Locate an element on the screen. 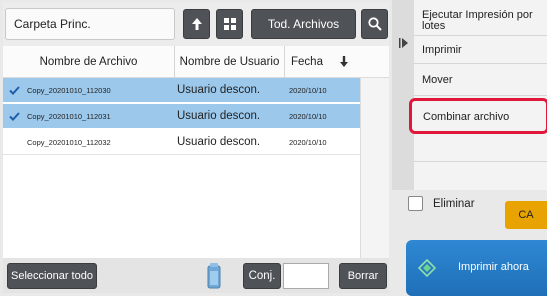 The width and height of the screenshot is (547, 296). file-name: Copy_20201010_112032 is located at coordinates (69, 142).